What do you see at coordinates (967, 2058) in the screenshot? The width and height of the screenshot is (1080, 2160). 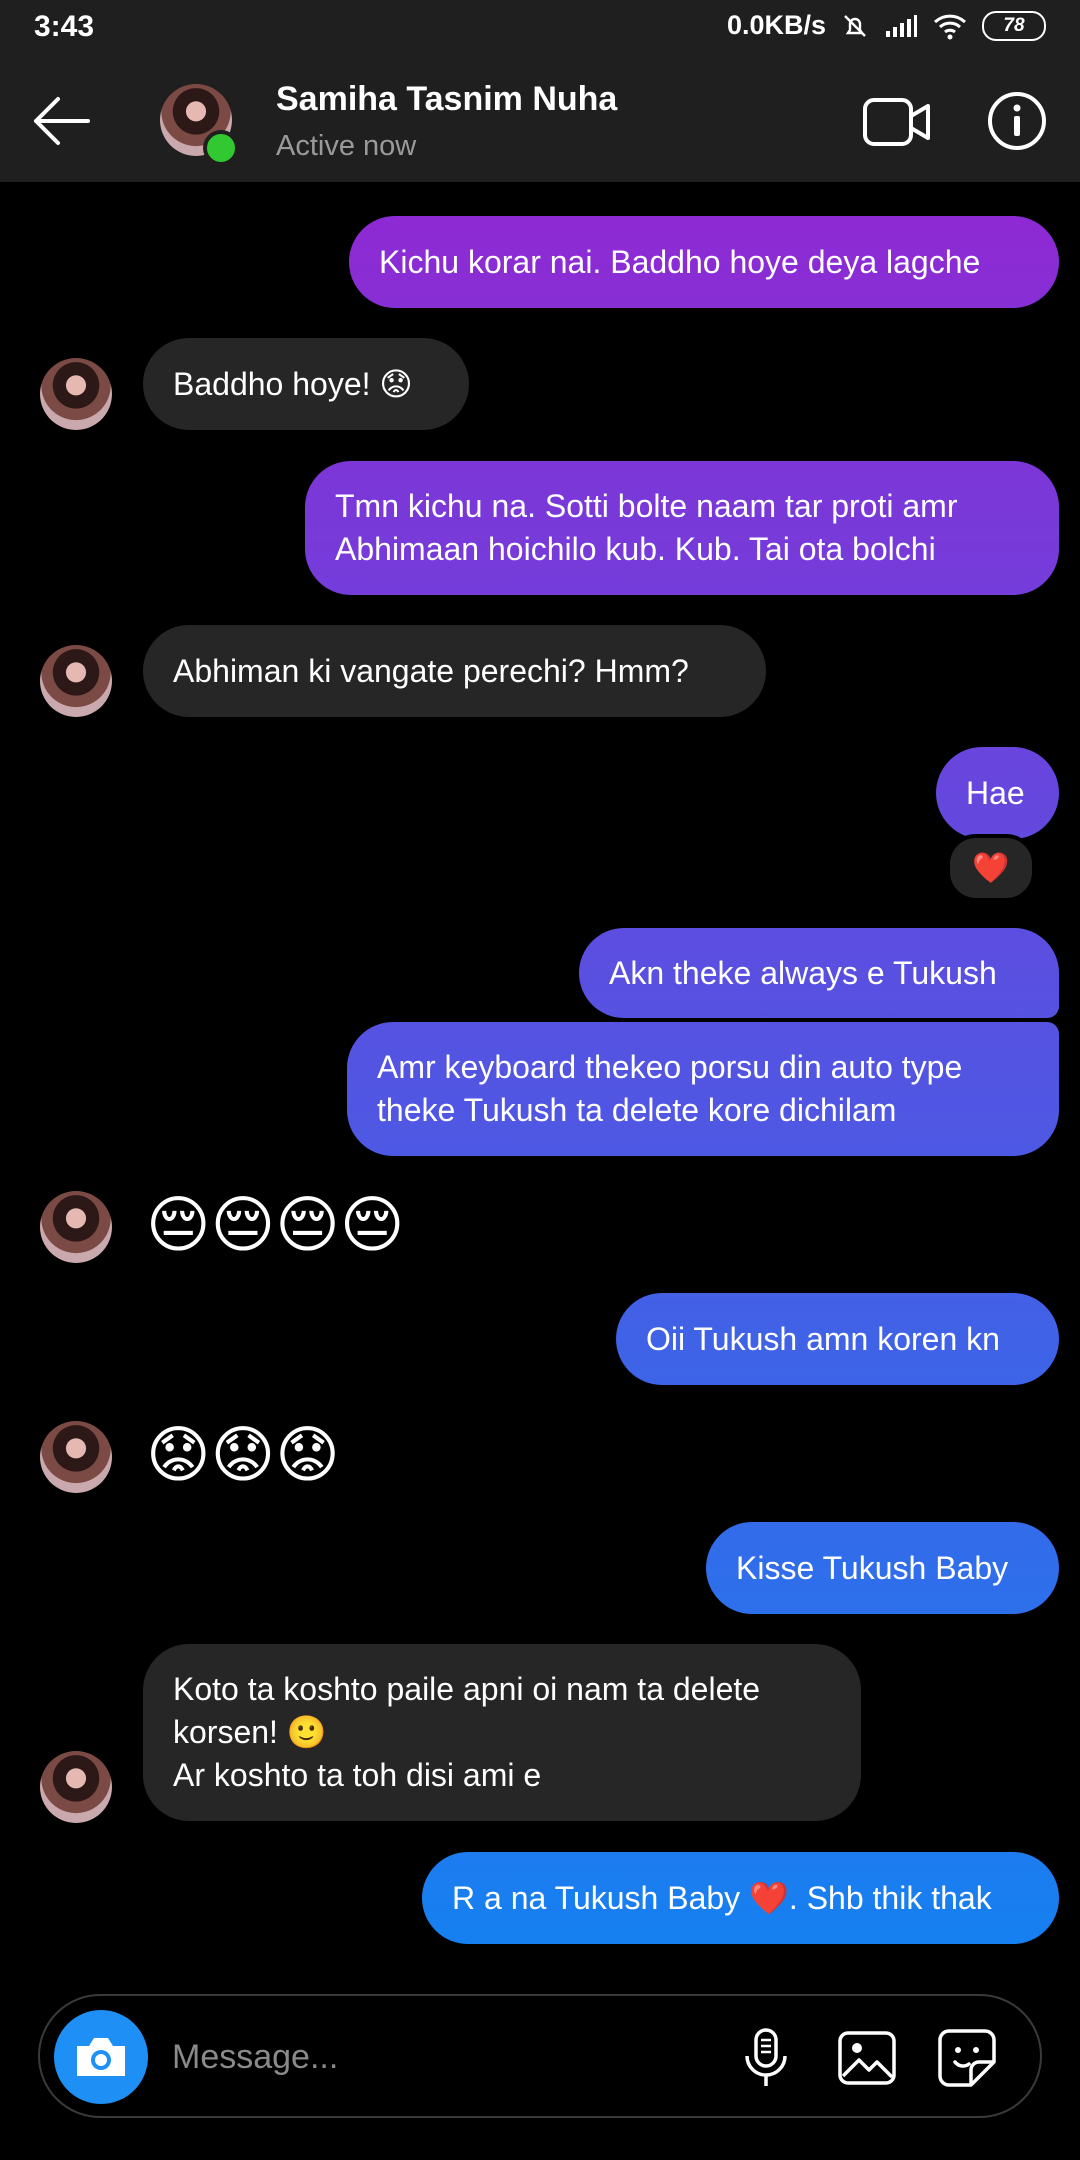 I see `sticker-icon` at bounding box center [967, 2058].